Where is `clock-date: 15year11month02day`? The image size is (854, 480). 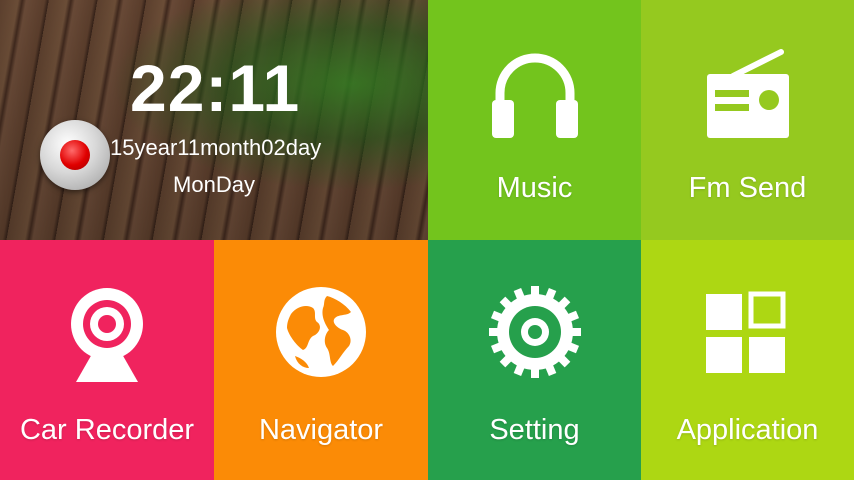
clock-date: 15year11month02day is located at coordinates (216, 147).